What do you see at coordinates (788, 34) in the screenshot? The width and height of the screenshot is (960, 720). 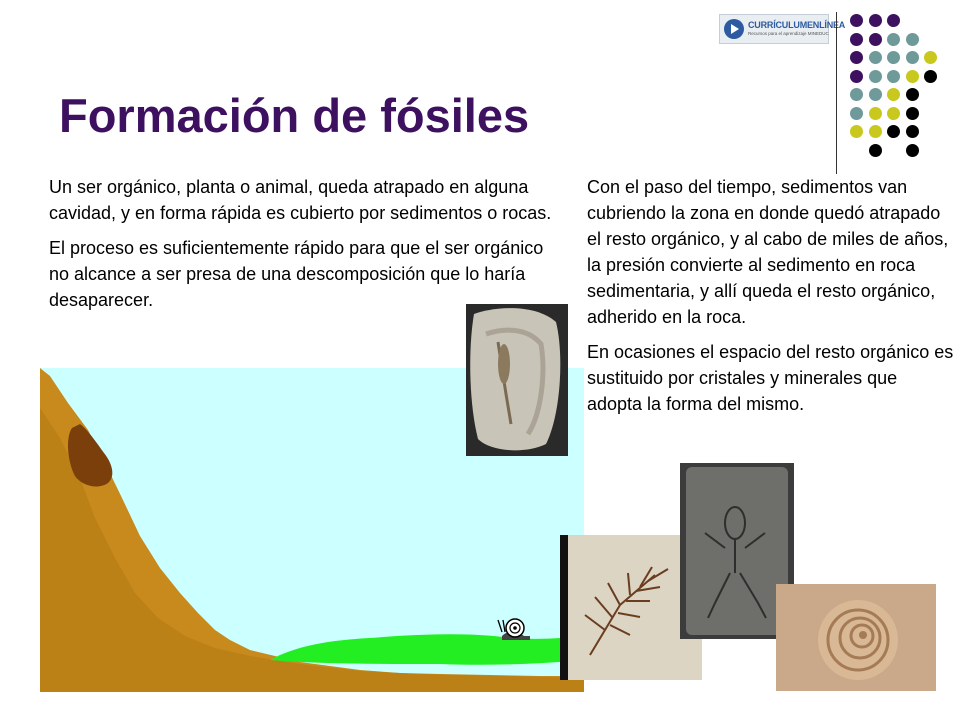 I see `logo-subtitle: Recursos para el aprendizaje MINEDUC` at bounding box center [788, 34].